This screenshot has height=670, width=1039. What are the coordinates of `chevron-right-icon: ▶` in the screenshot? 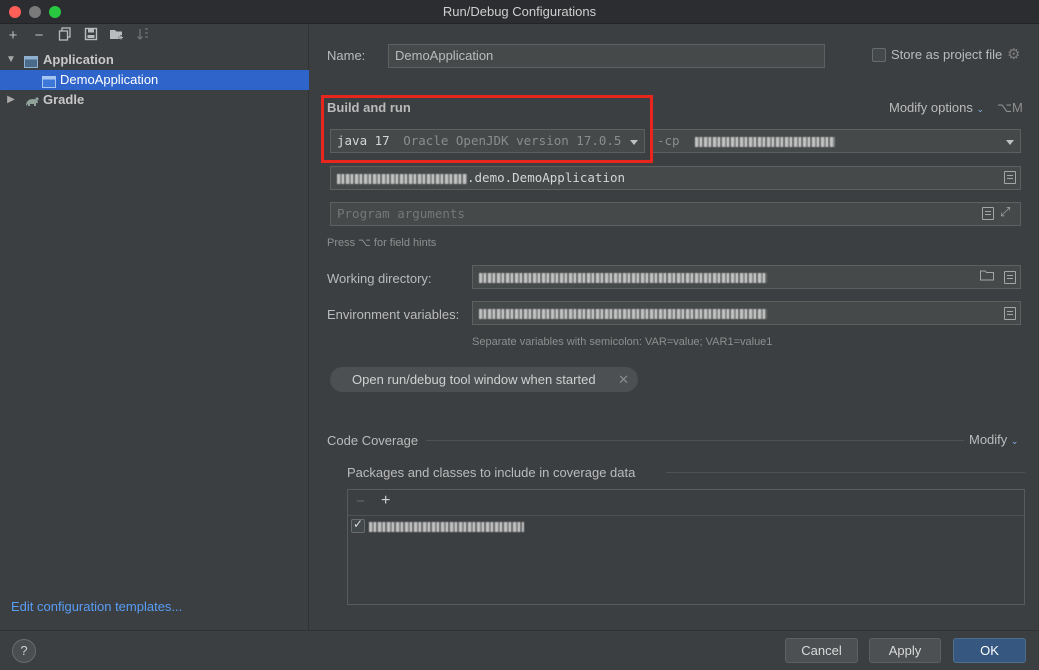 It's located at (11, 100).